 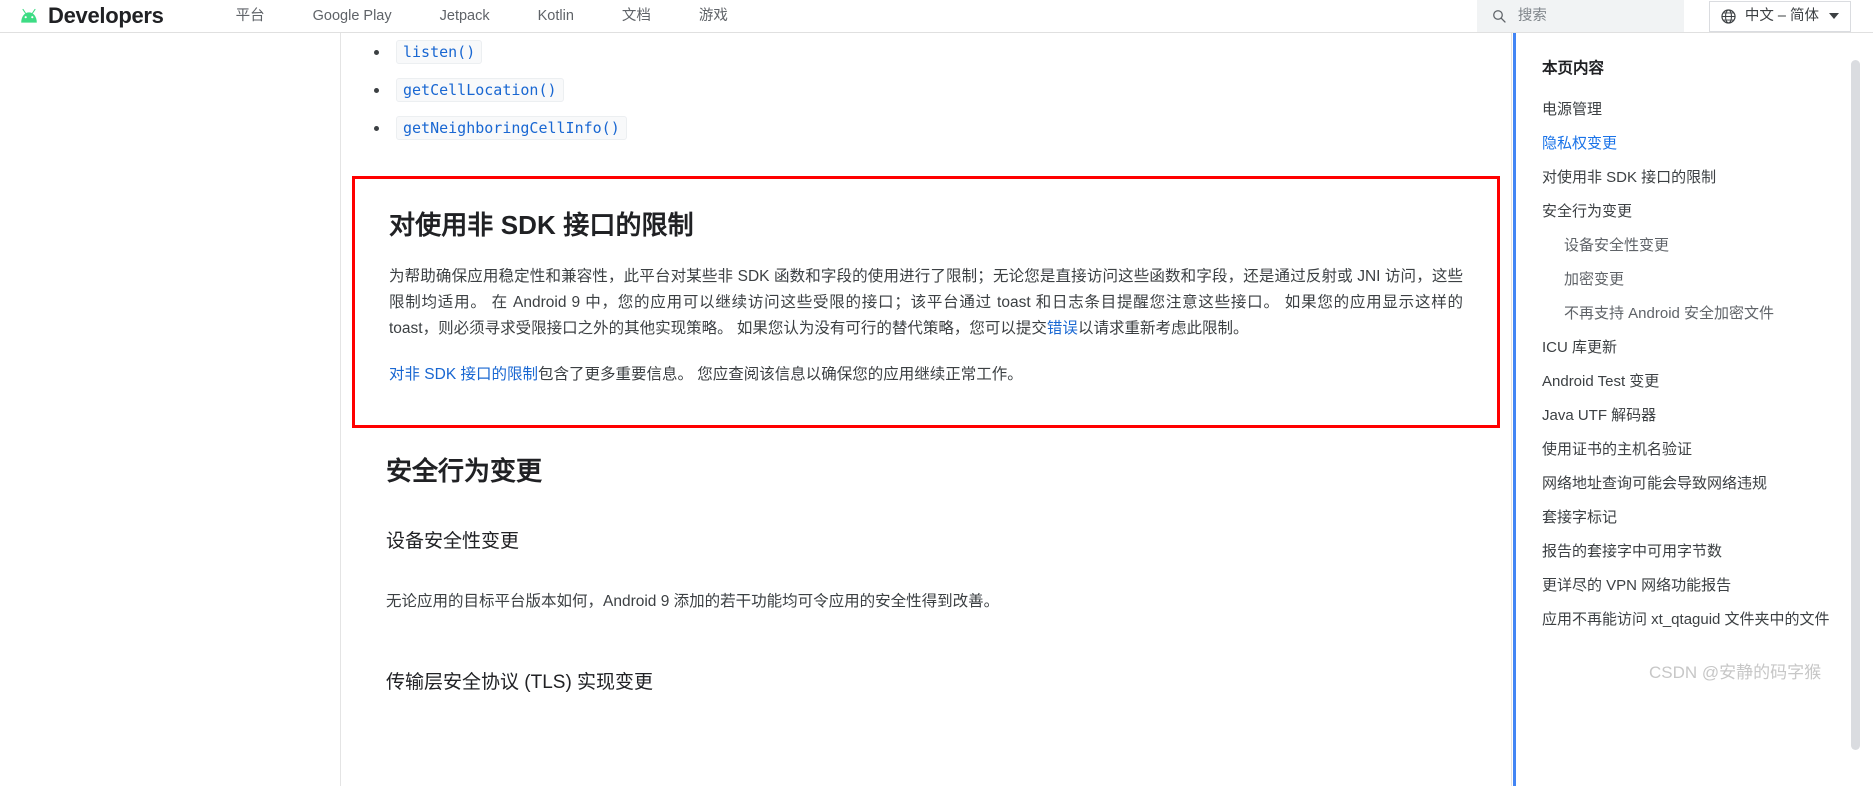 I want to click on toc-item-java-utf-decoder: Java UTF 解码器, so click(x=1687, y=416).